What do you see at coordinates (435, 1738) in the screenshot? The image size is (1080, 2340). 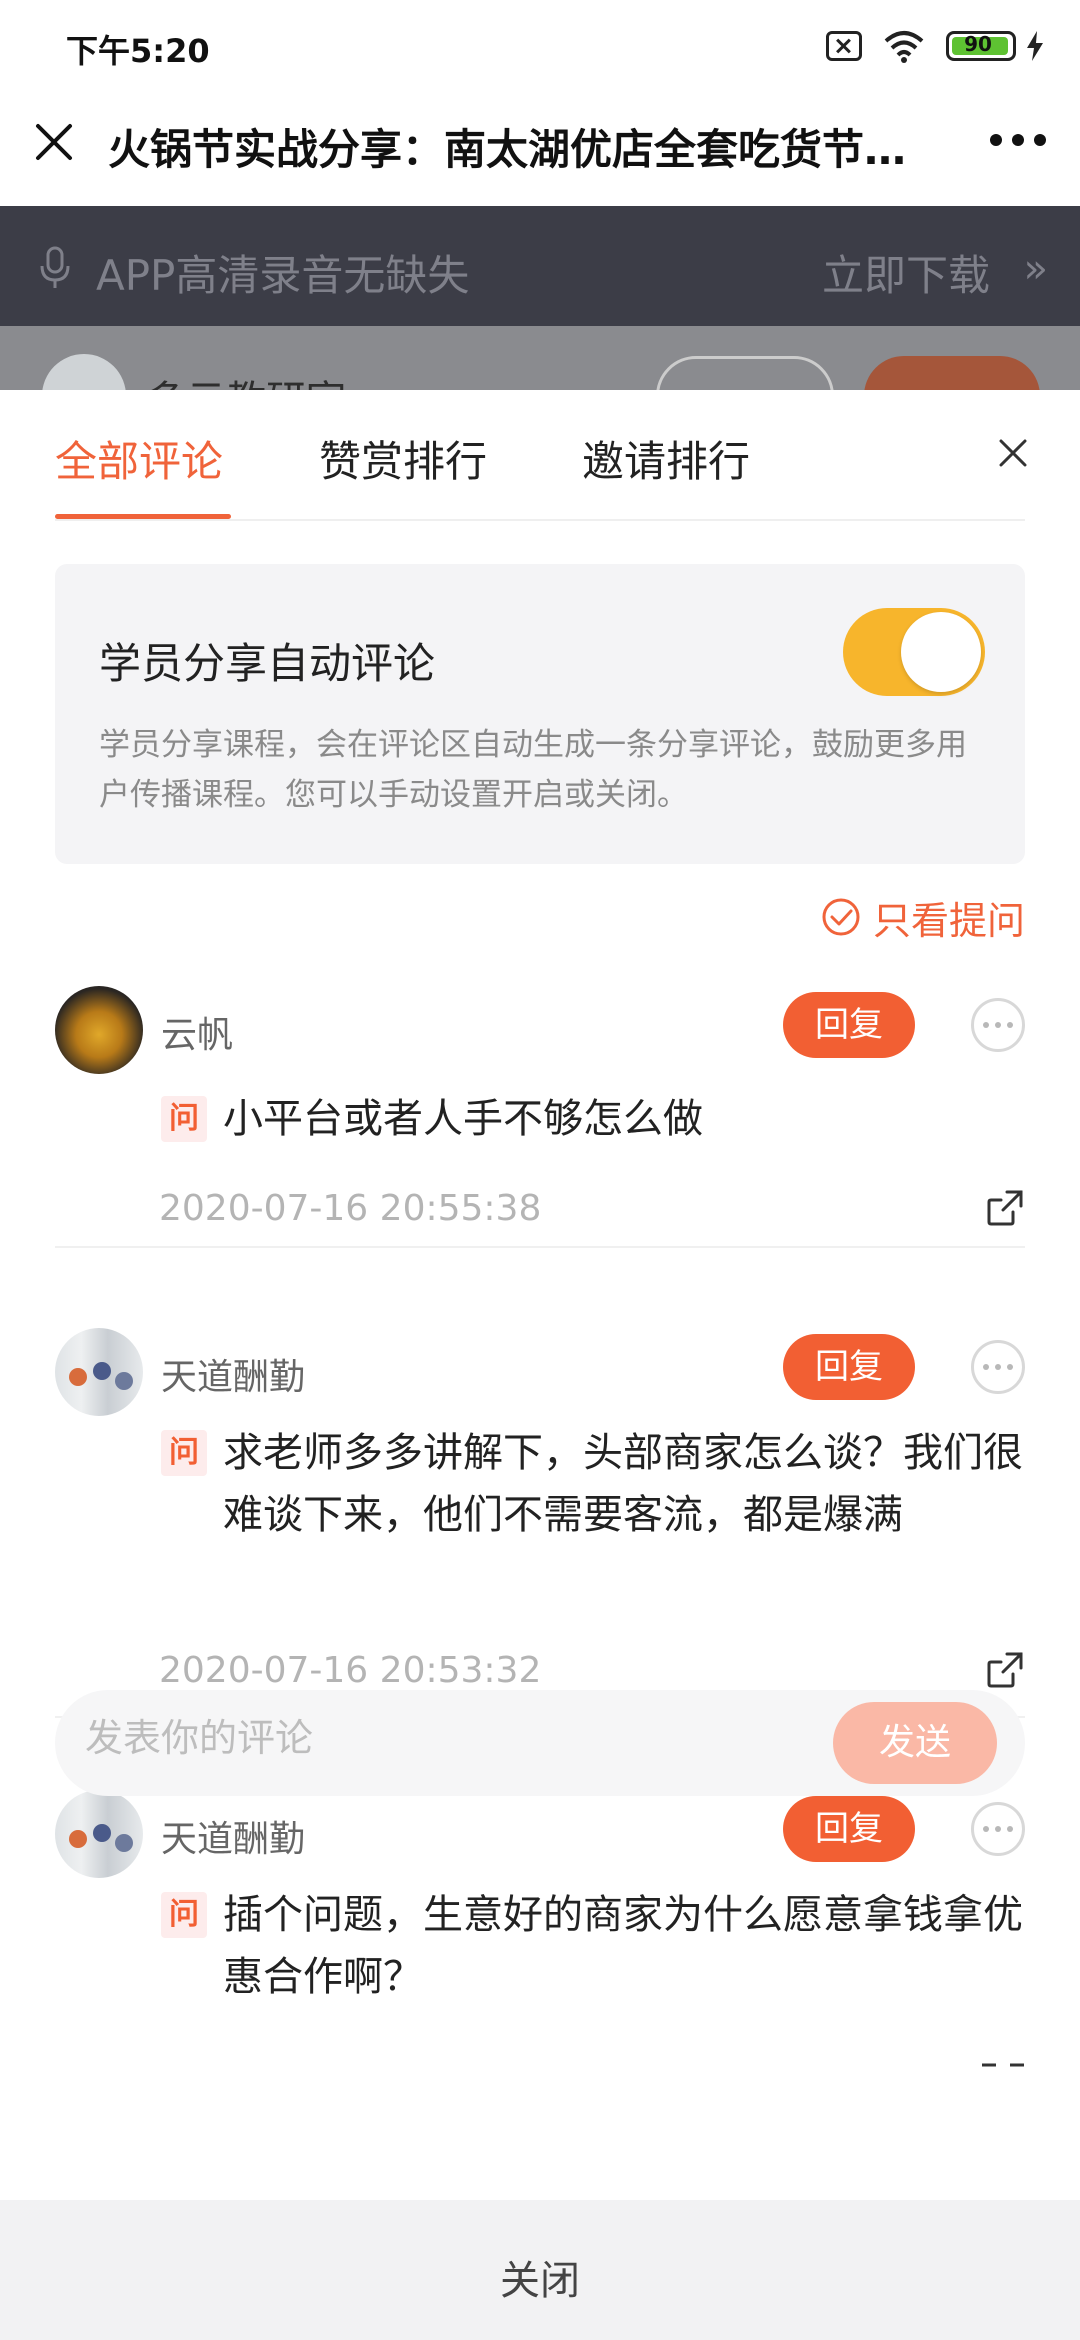 I see `comment-input` at bounding box center [435, 1738].